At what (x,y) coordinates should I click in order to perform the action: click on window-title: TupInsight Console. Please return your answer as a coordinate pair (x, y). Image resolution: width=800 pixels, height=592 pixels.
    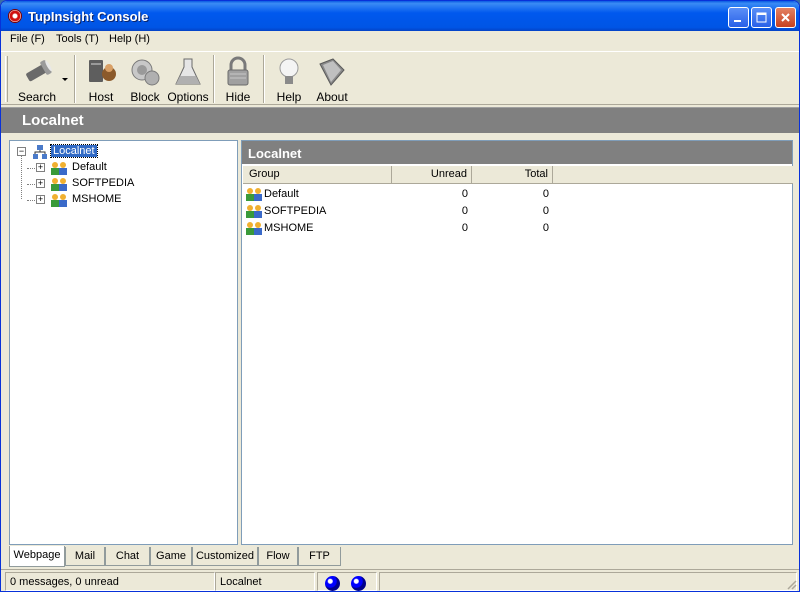
    Looking at the image, I should click on (88, 16).